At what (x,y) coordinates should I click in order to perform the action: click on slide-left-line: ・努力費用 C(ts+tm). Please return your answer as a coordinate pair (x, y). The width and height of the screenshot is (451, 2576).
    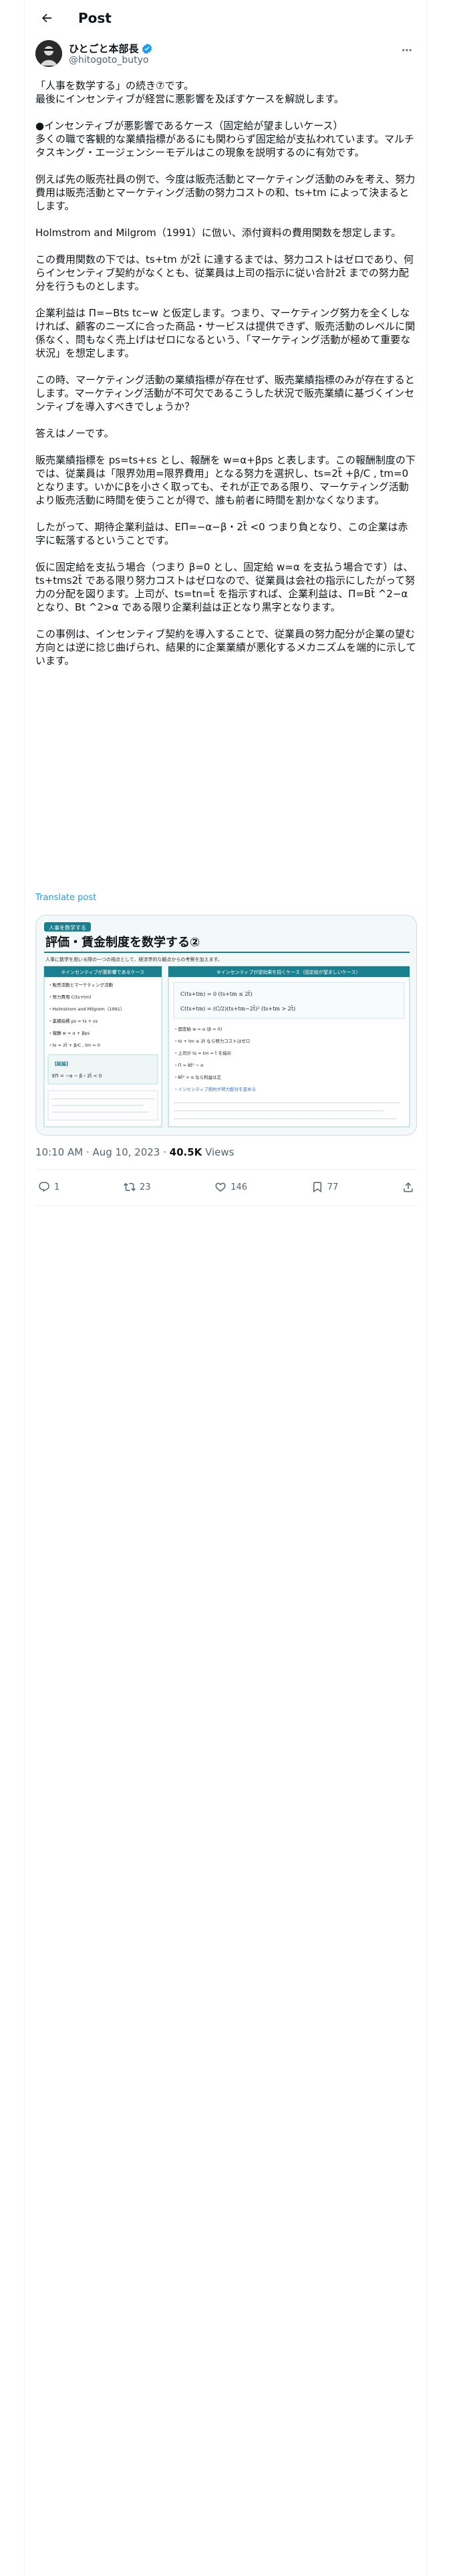
    Looking at the image, I should click on (69, 997).